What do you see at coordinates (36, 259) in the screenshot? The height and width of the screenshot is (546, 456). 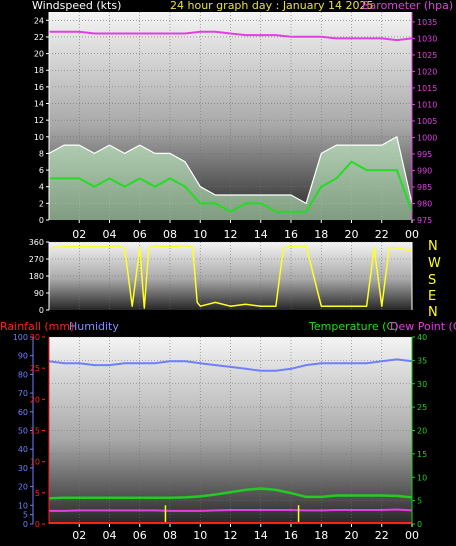 I see `direction-y-tick-label: 270` at bounding box center [36, 259].